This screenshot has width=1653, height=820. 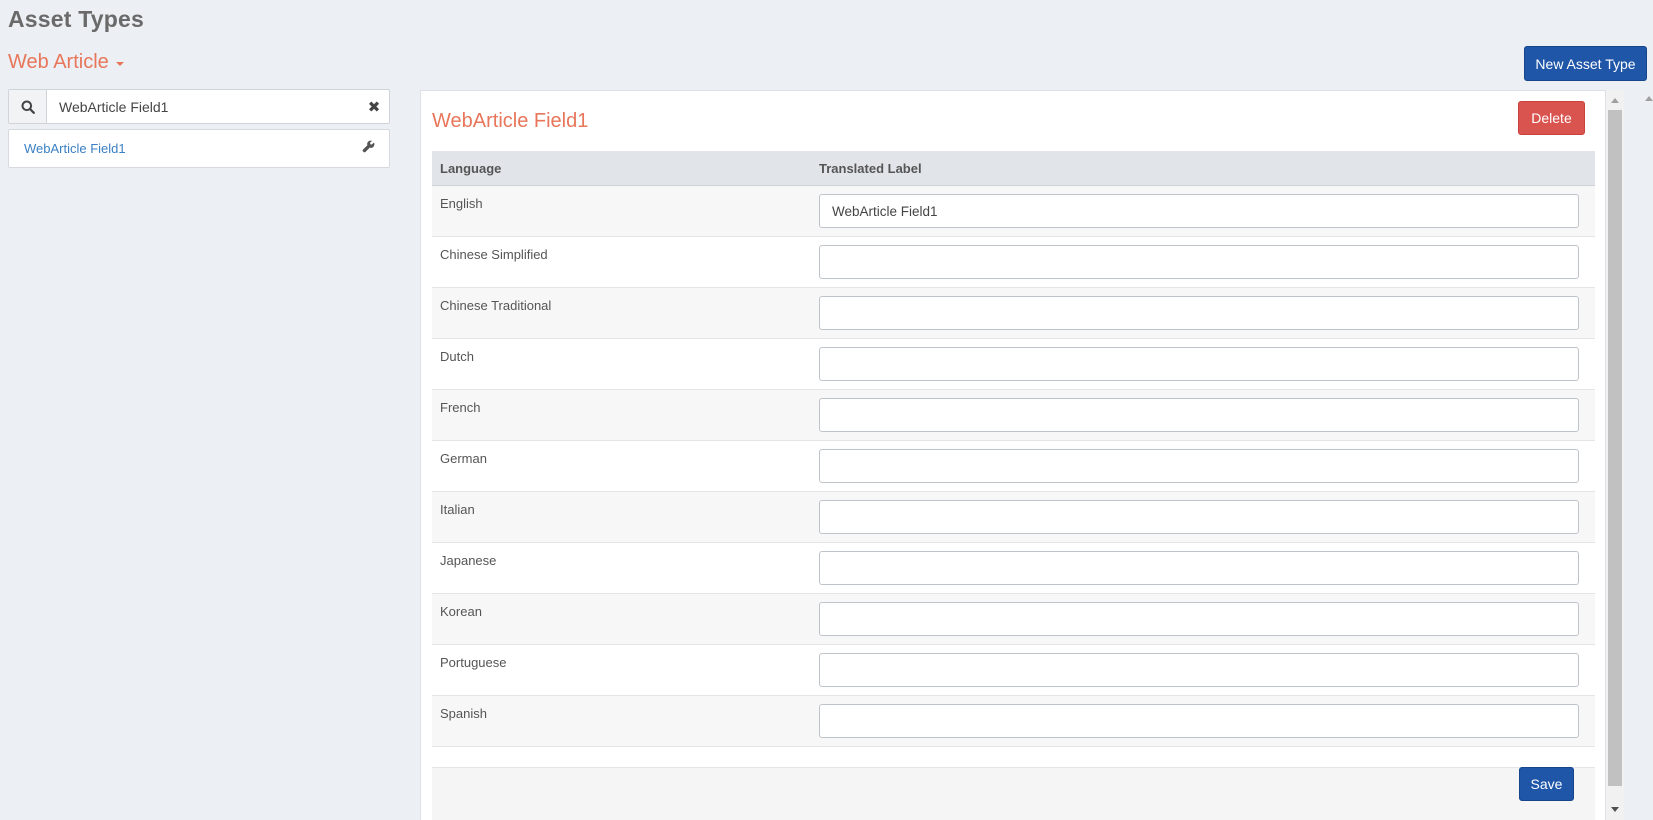 I want to click on language-label: Chinese Traditional, so click(x=496, y=305).